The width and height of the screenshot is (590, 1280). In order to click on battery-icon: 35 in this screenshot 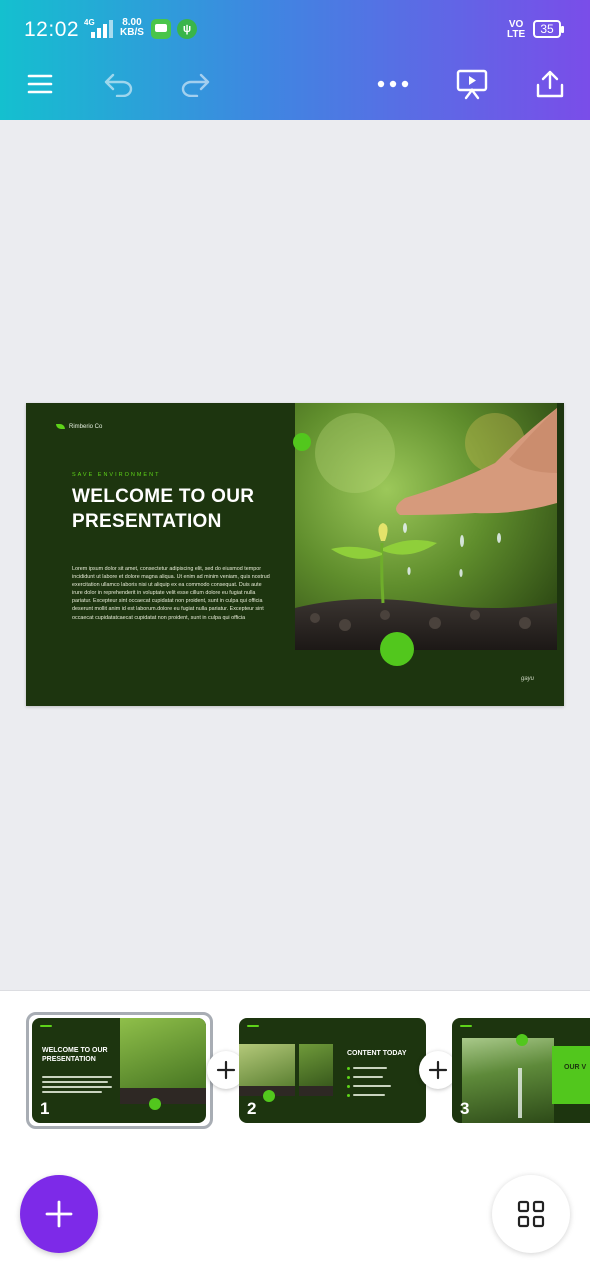, I will do `click(548, 29)`.